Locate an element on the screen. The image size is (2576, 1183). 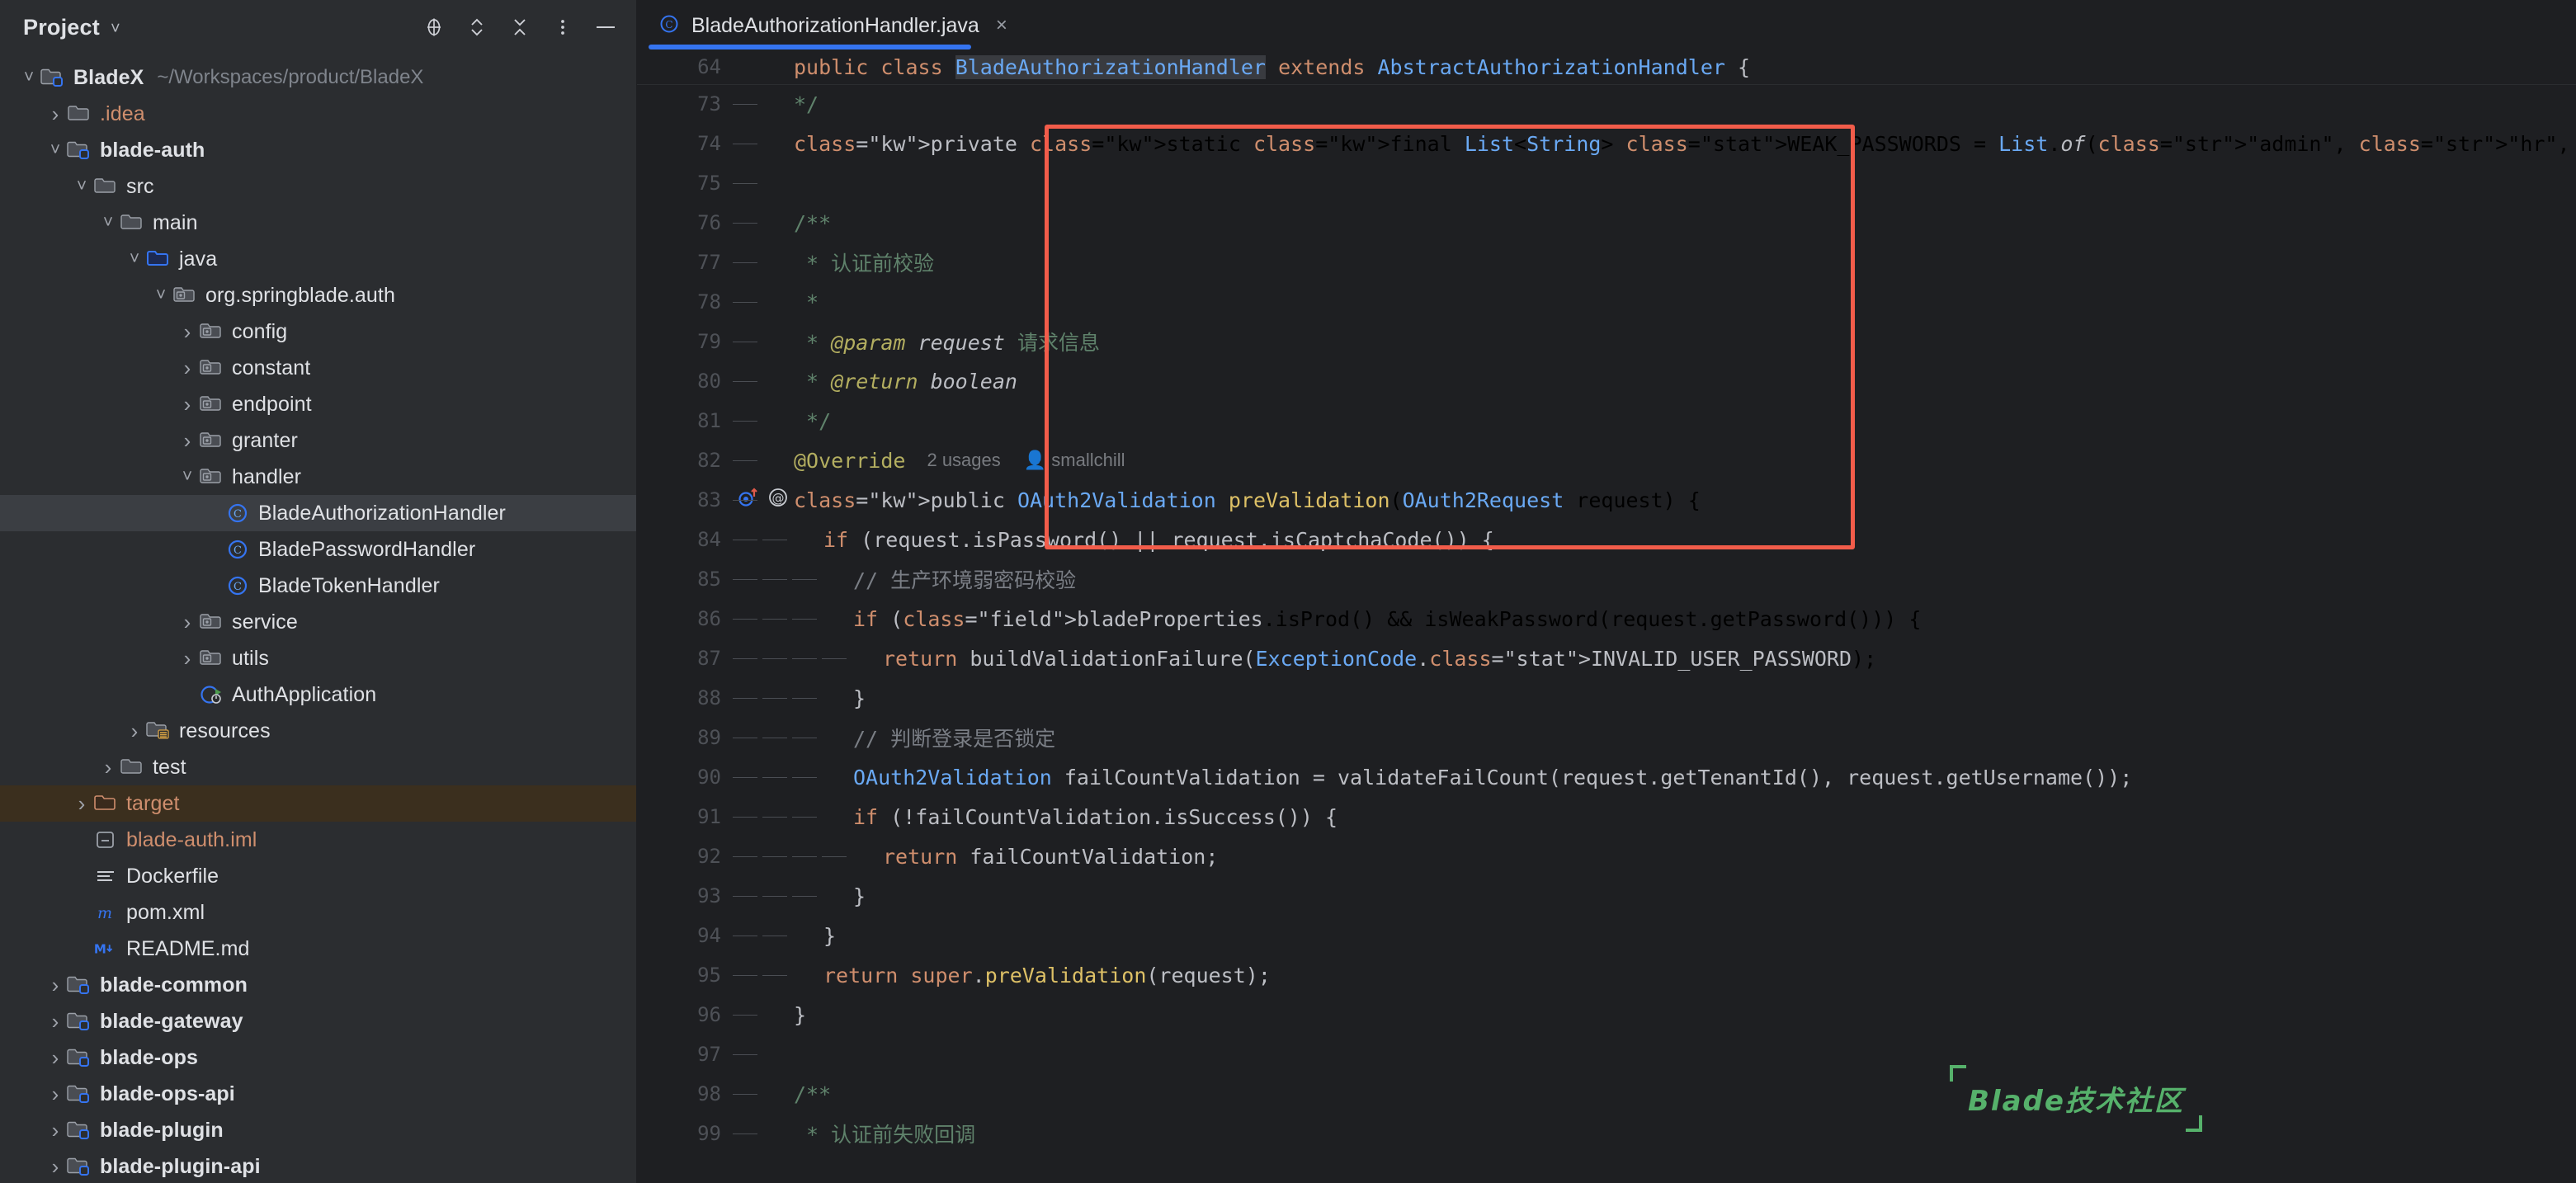
more-options-icon is located at coordinates (562, 28).